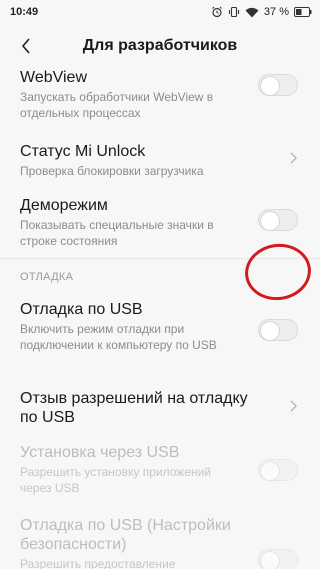 This screenshot has width=320, height=569. What do you see at coordinates (112, 171) in the screenshot?
I see `setting-subtitle: Проверка блокировки загрузчика` at bounding box center [112, 171].